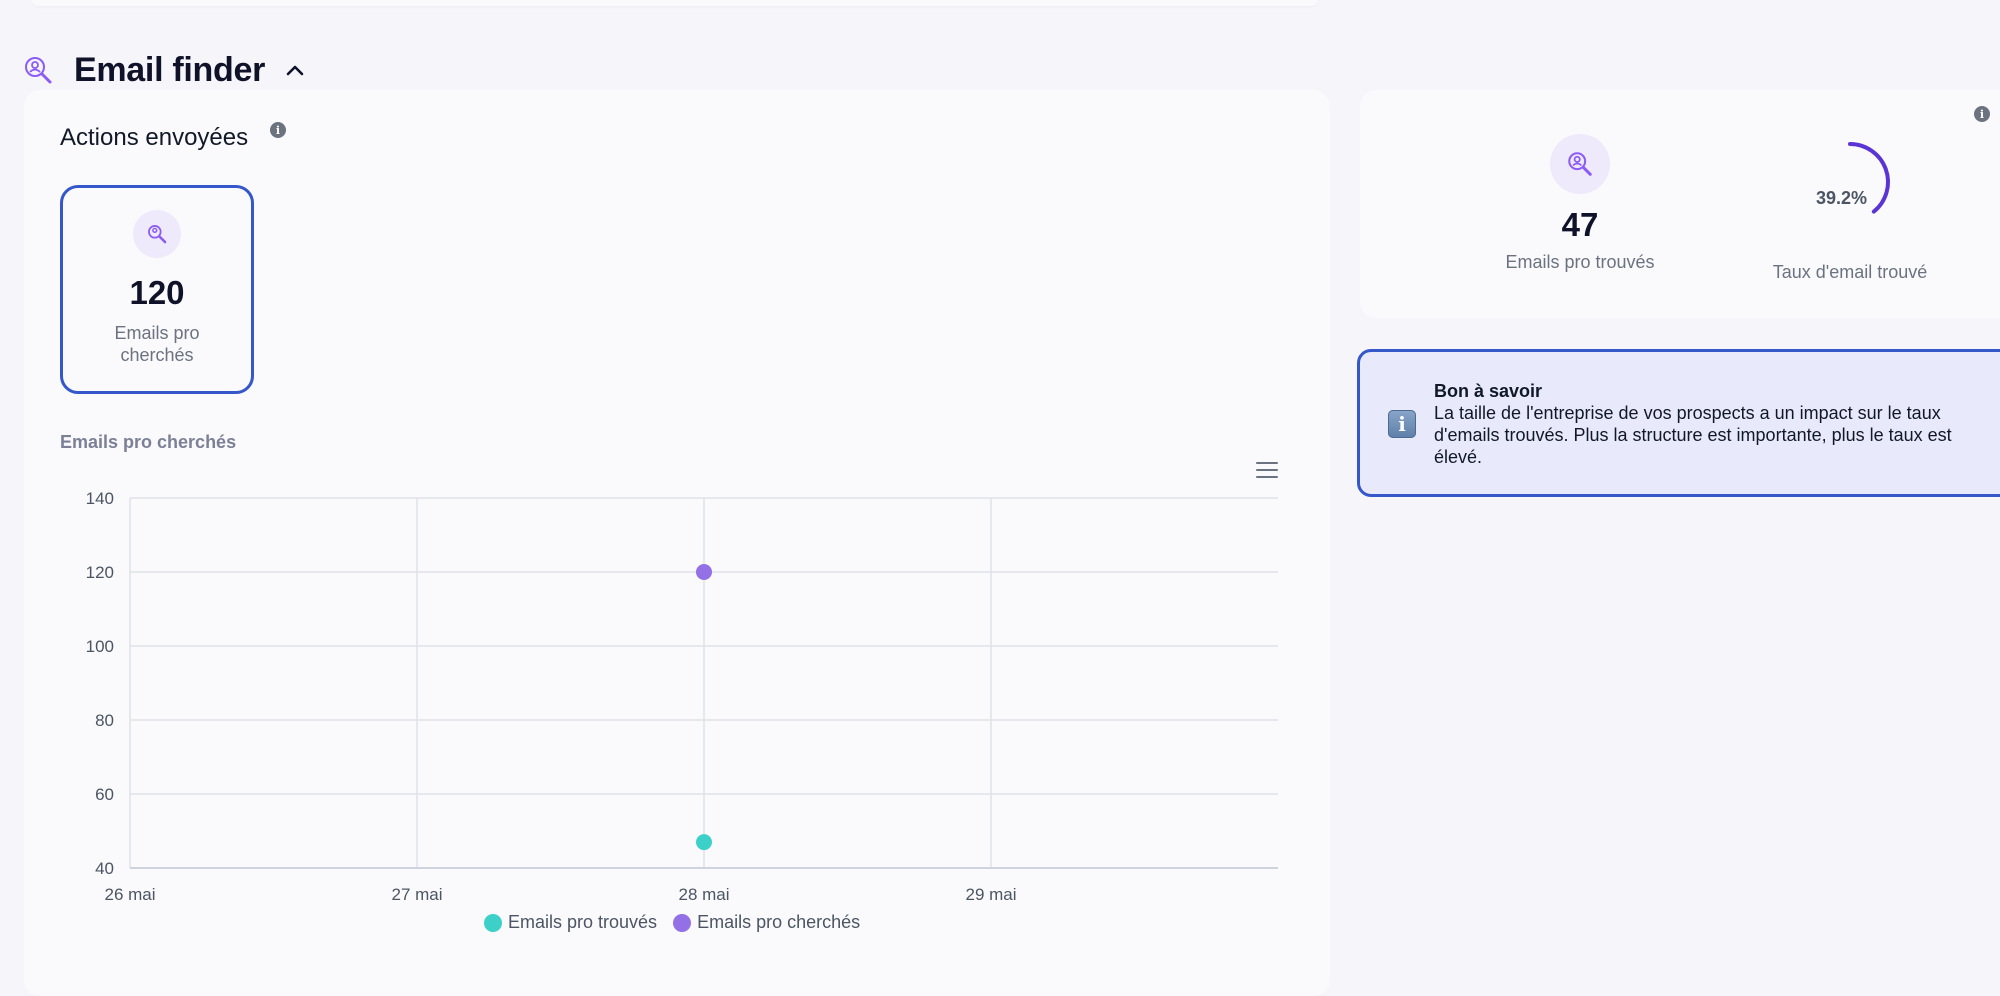  I want to click on legend-item-found: Emails pro trouvés, so click(570, 922).